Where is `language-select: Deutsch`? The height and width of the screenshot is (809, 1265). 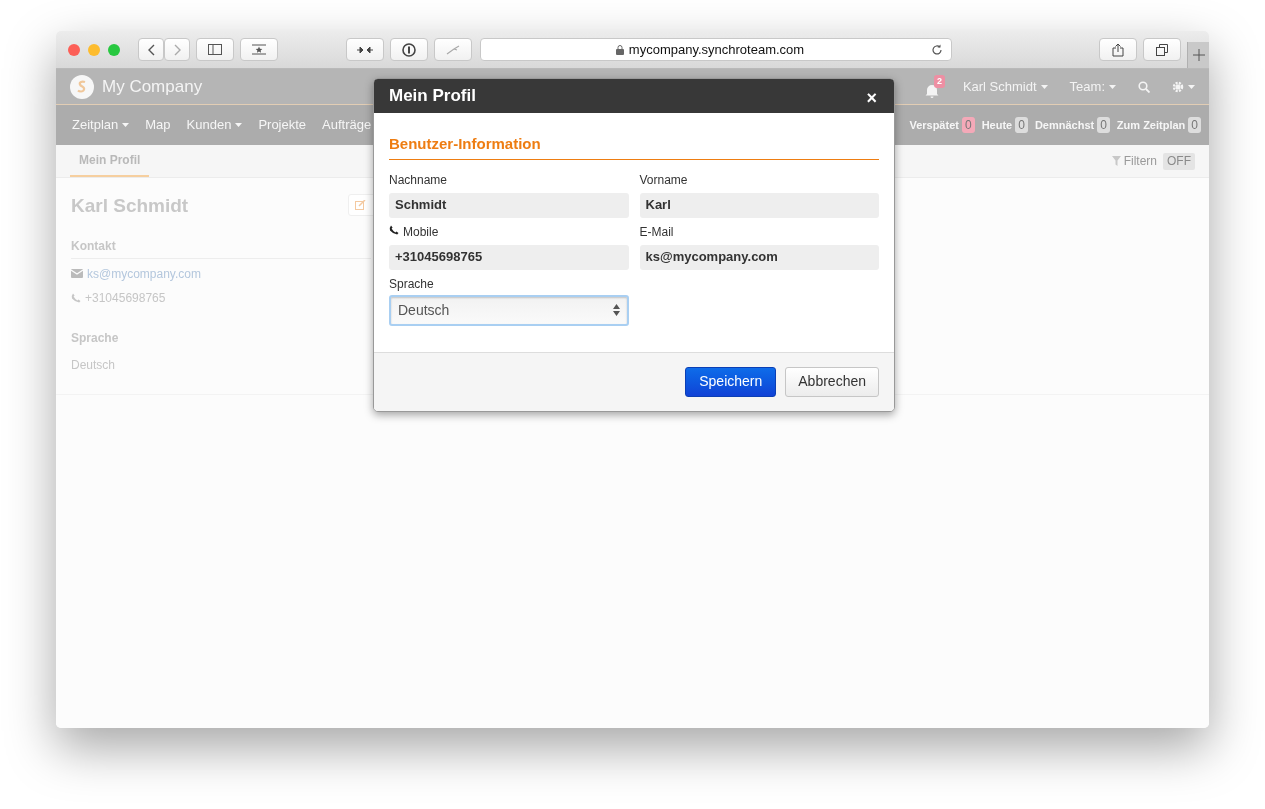 language-select: Deutsch is located at coordinates (509, 310).